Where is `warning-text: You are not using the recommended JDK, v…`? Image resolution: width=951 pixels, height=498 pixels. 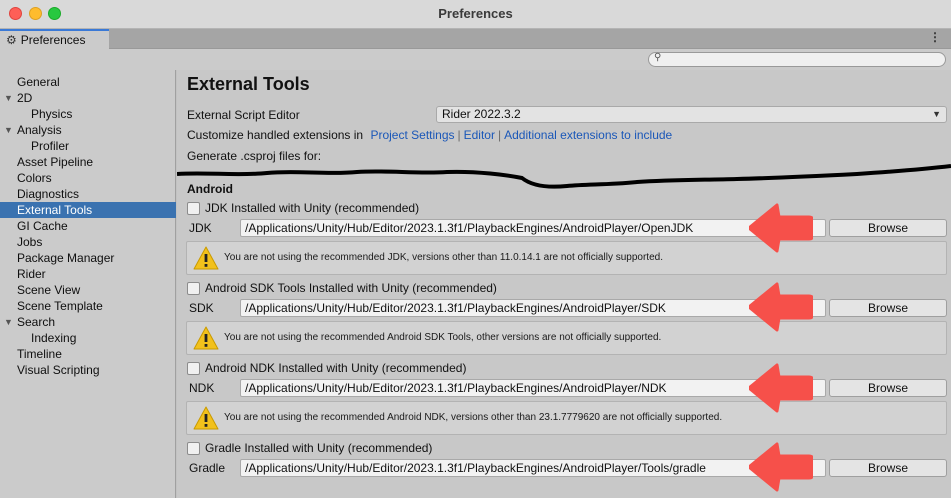
warning-text: You are not using the recommended JDK, v… is located at coordinates (443, 257).